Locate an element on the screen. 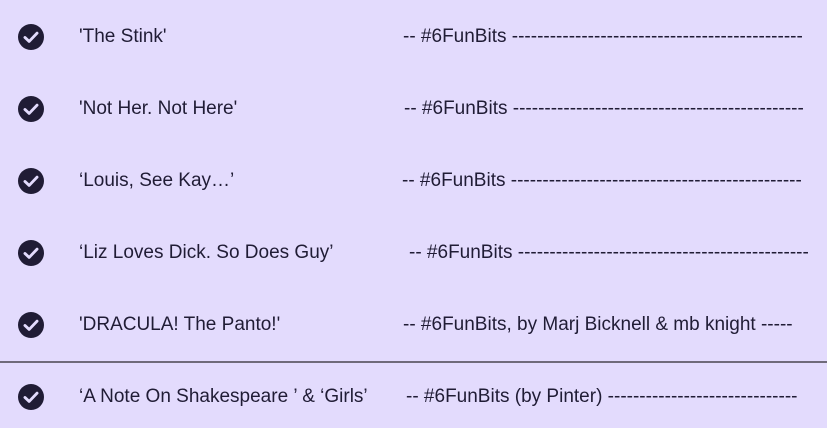  item-title: ‘Liz Loves Dick. So Does Guy’ is located at coordinates (206, 252).